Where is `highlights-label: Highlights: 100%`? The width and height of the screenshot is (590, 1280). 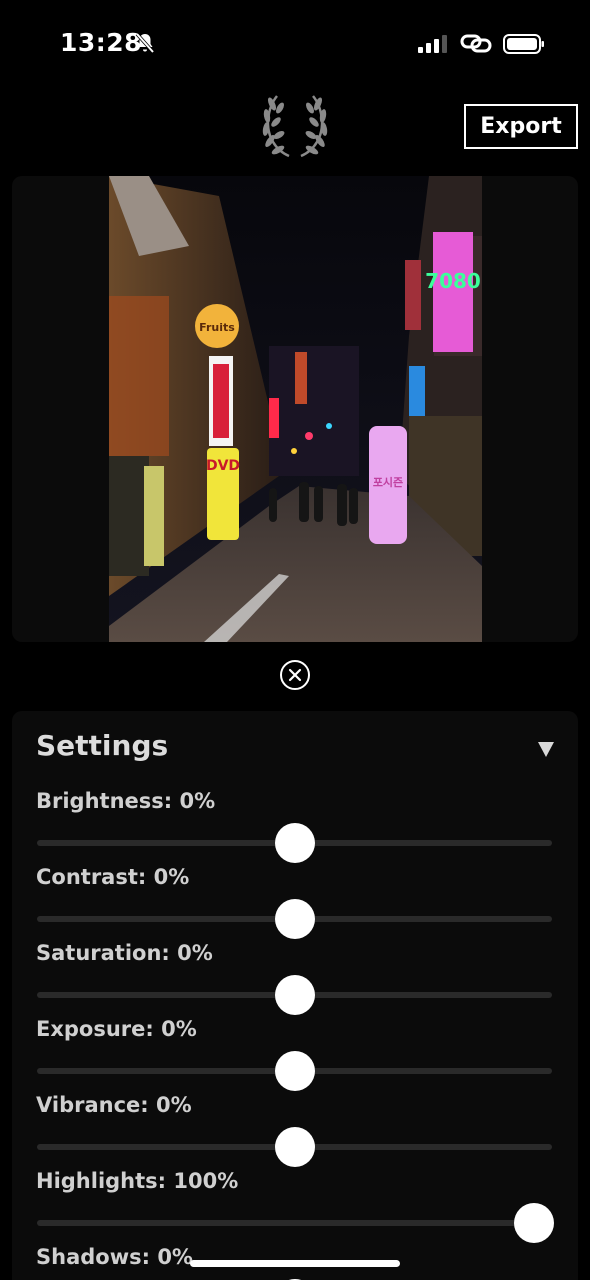 highlights-label: Highlights: 100% is located at coordinates (137, 1181).